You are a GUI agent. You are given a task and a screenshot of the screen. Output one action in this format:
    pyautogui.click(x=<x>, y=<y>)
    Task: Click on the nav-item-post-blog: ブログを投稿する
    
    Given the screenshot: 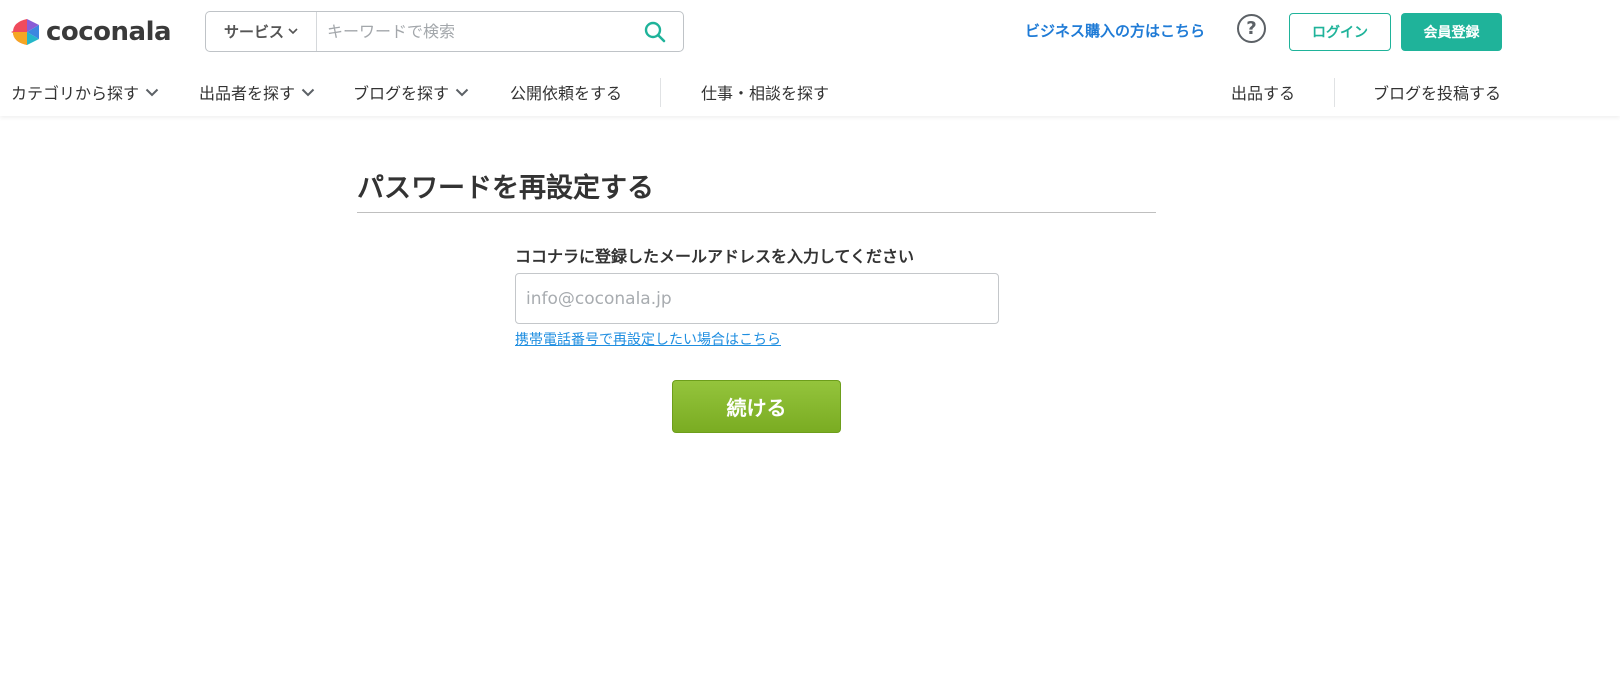 What is the action you would take?
    pyautogui.click(x=1437, y=92)
    